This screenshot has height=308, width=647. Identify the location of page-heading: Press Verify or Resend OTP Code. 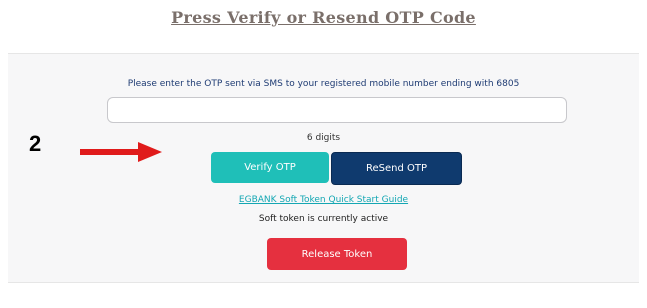
(323, 17).